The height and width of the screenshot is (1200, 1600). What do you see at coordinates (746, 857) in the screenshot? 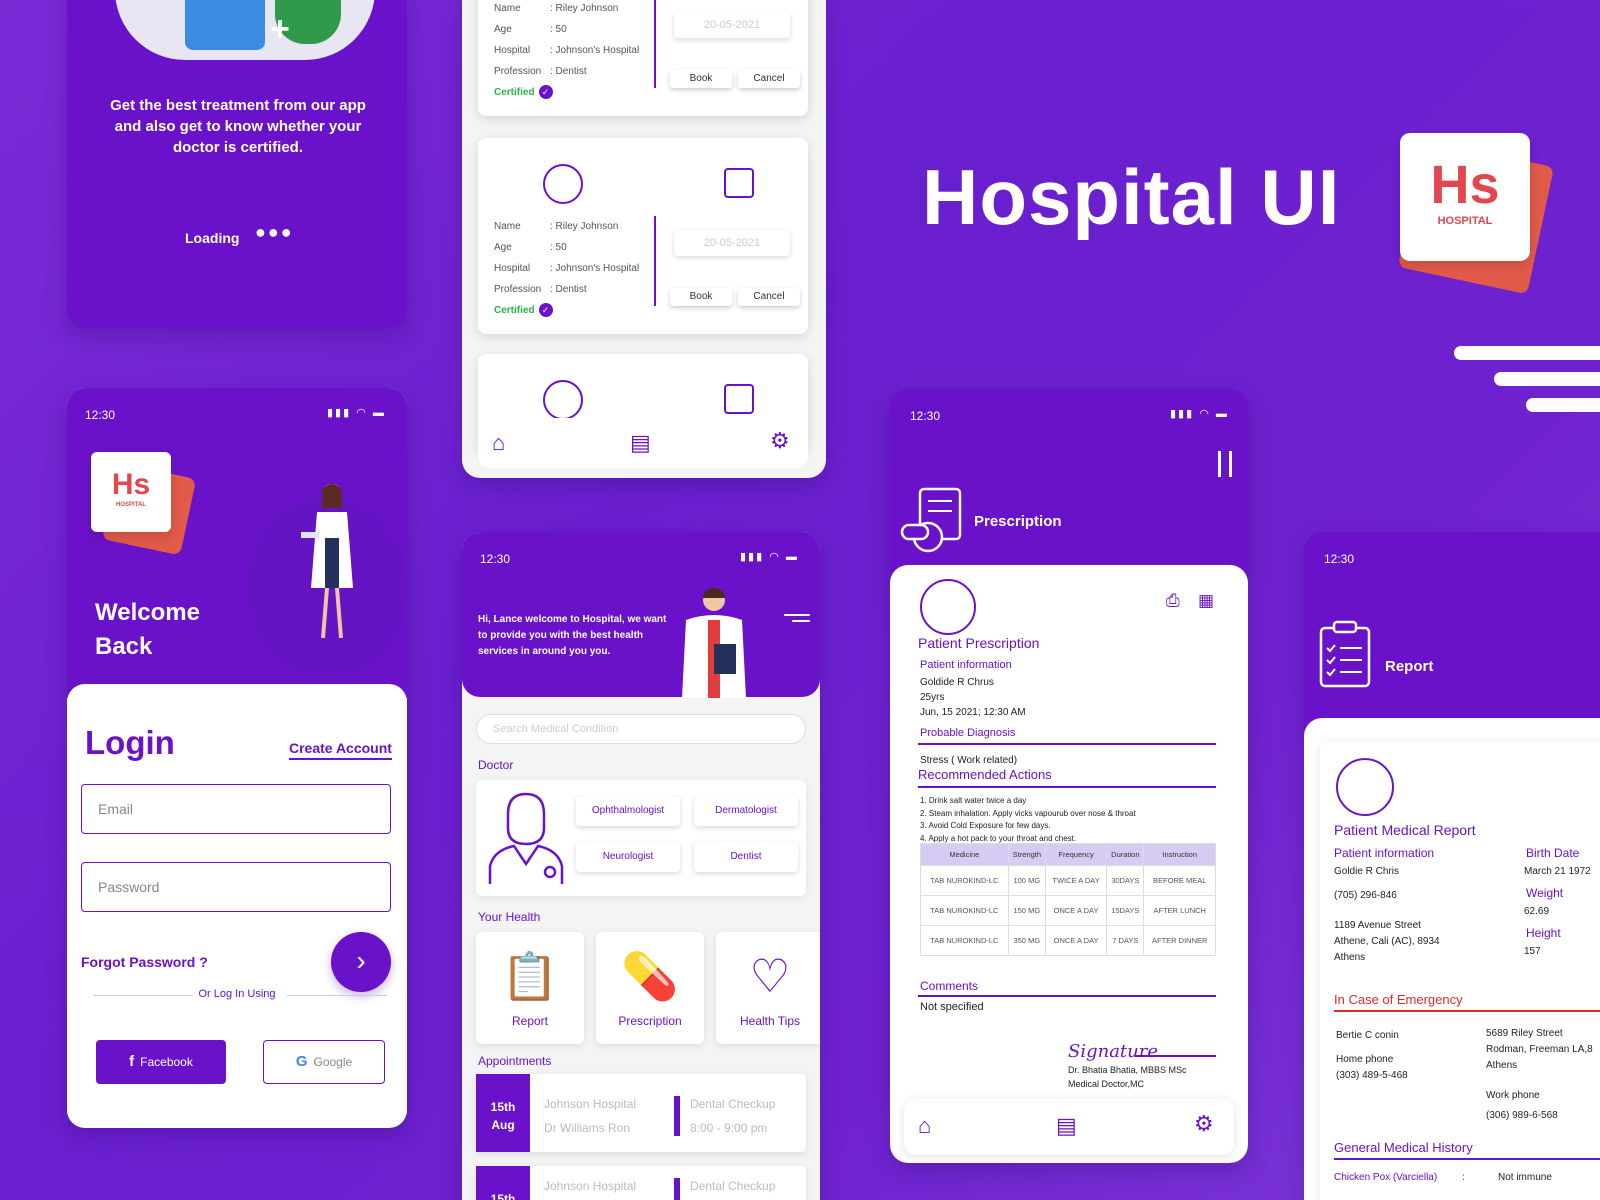
I see `specialty-chip: Dentist` at bounding box center [746, 857].